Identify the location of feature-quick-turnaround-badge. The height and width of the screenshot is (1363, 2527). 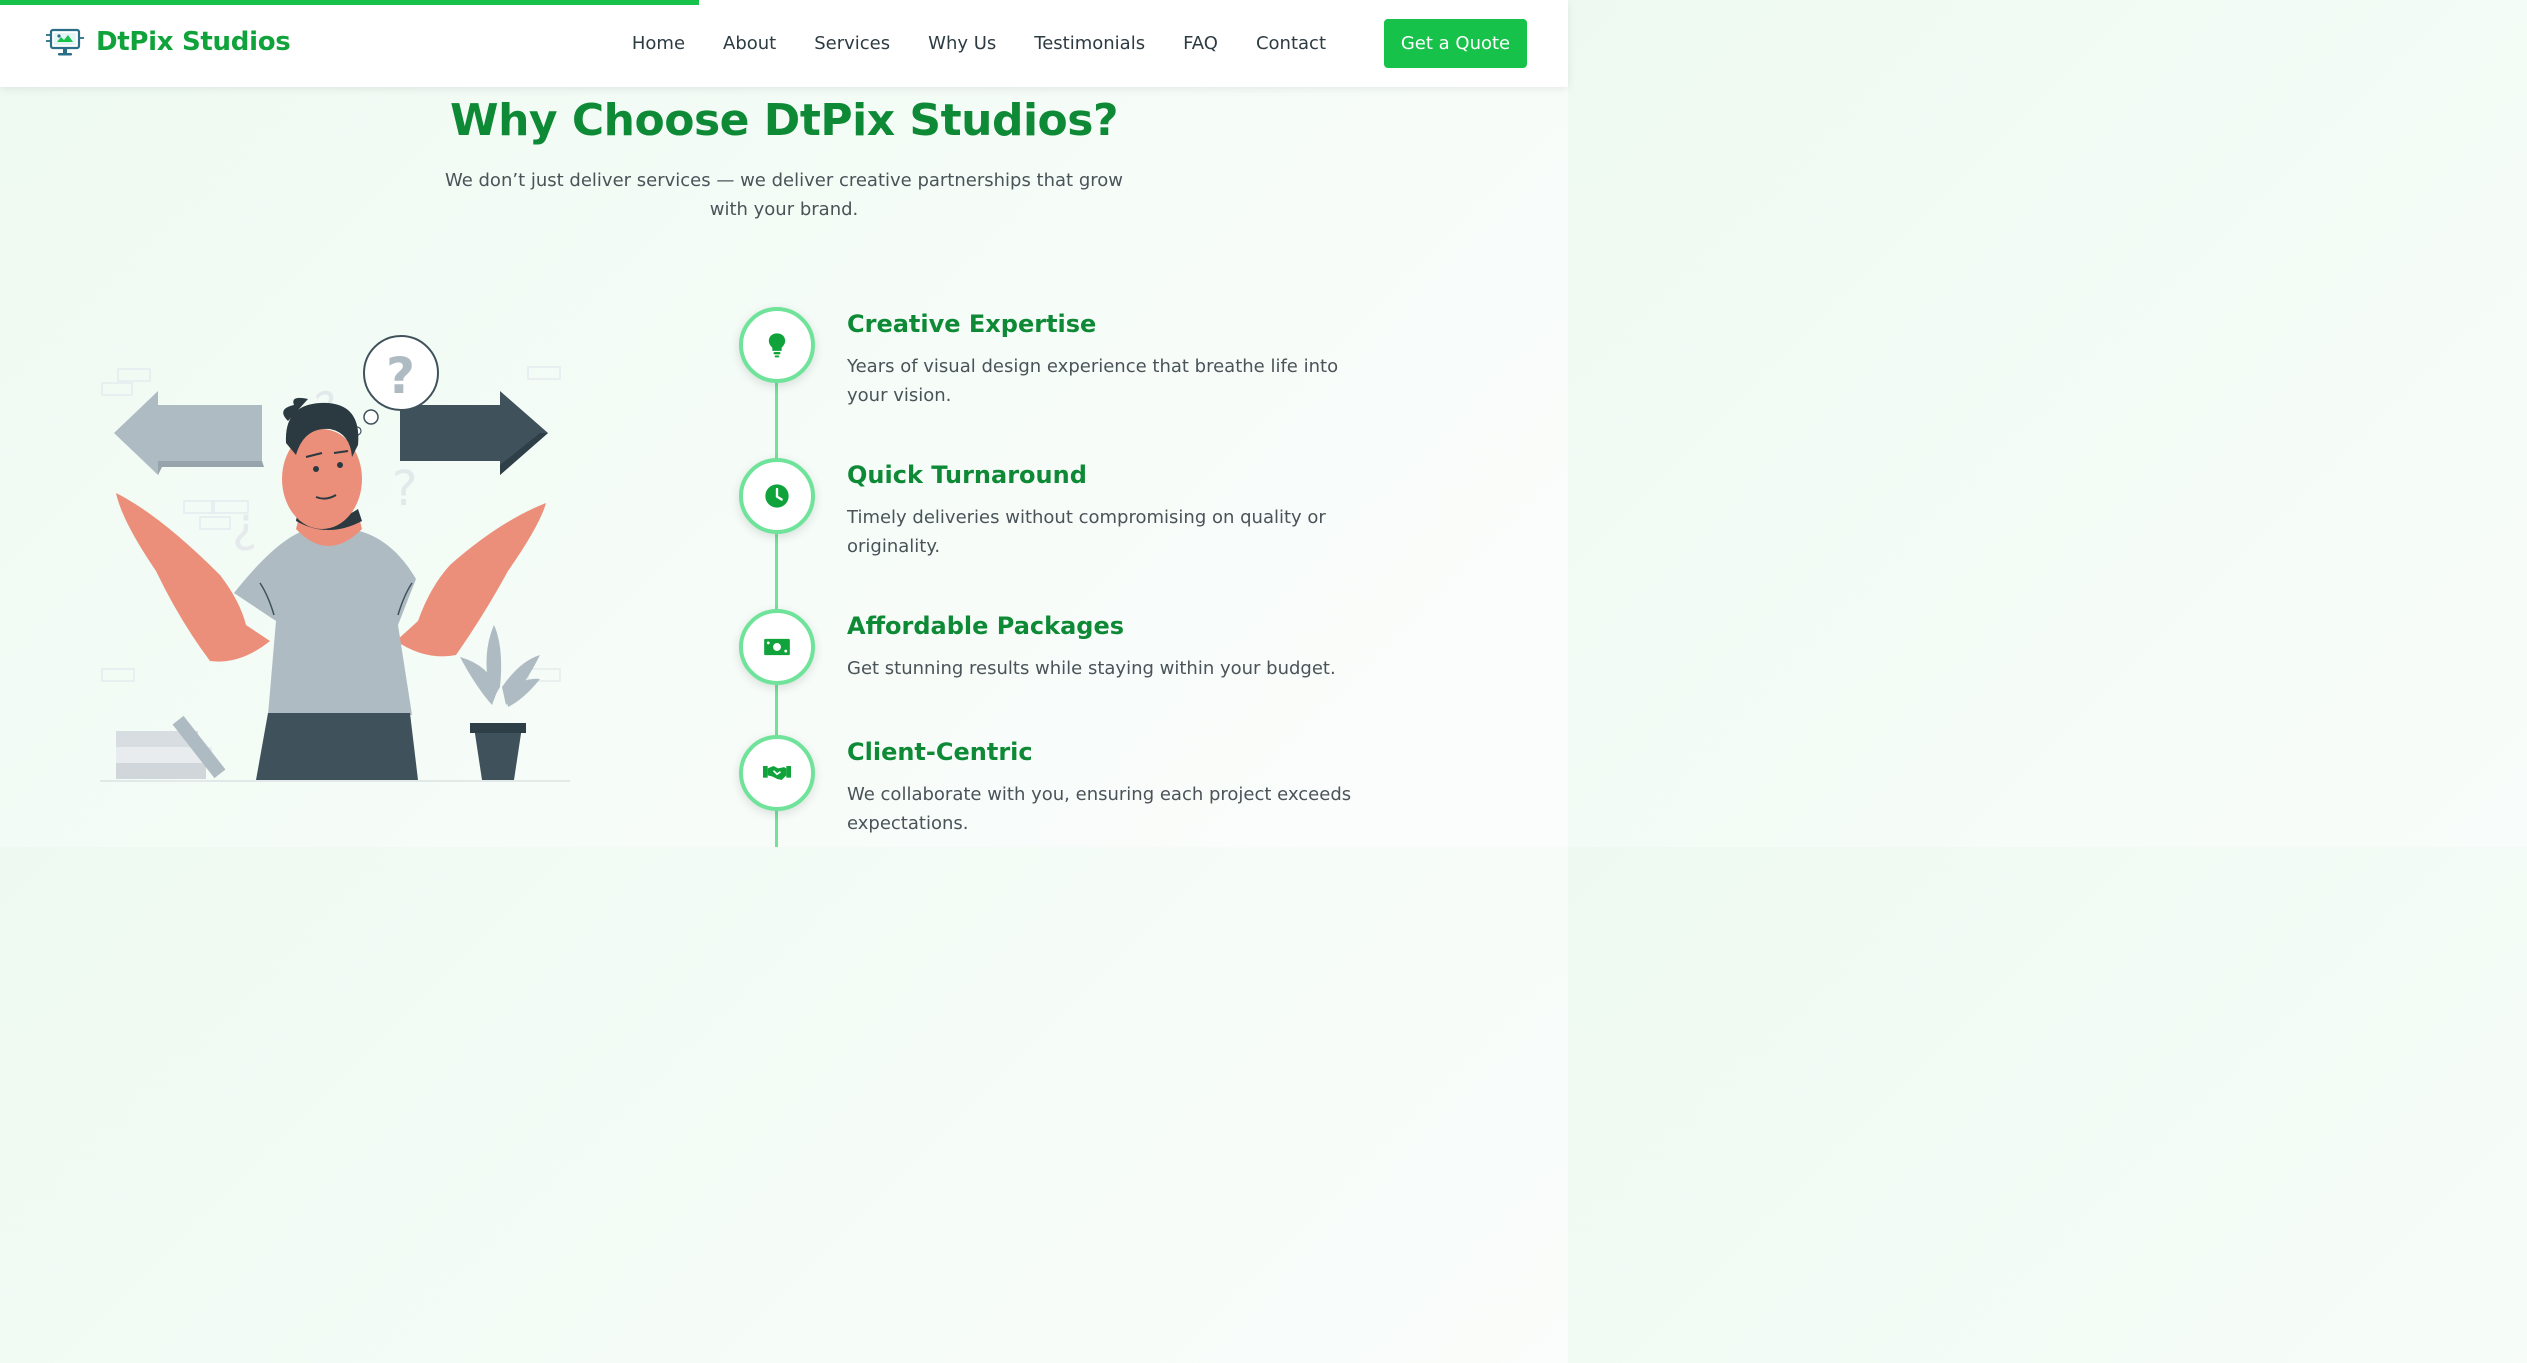
(777, 496).